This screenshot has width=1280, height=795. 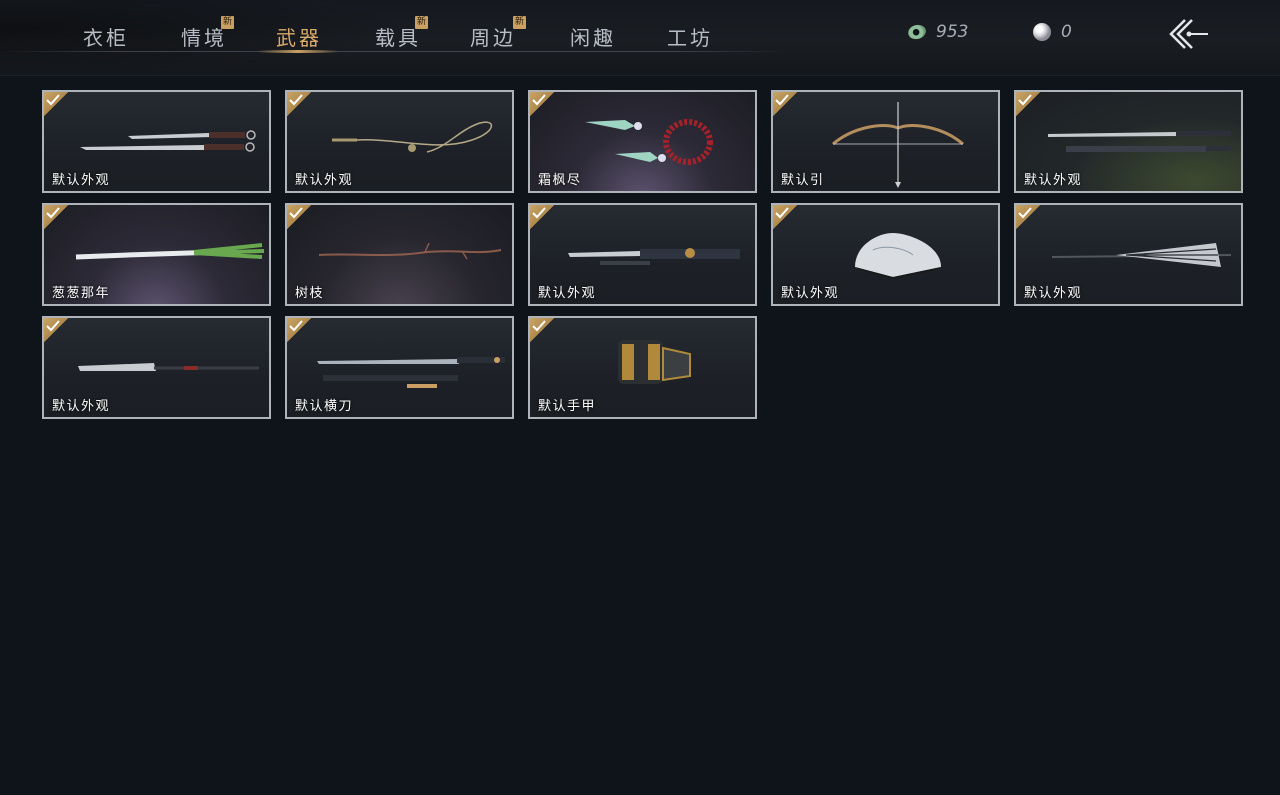 I want to click on card-label: 默认引, so click(x=803, y=180).